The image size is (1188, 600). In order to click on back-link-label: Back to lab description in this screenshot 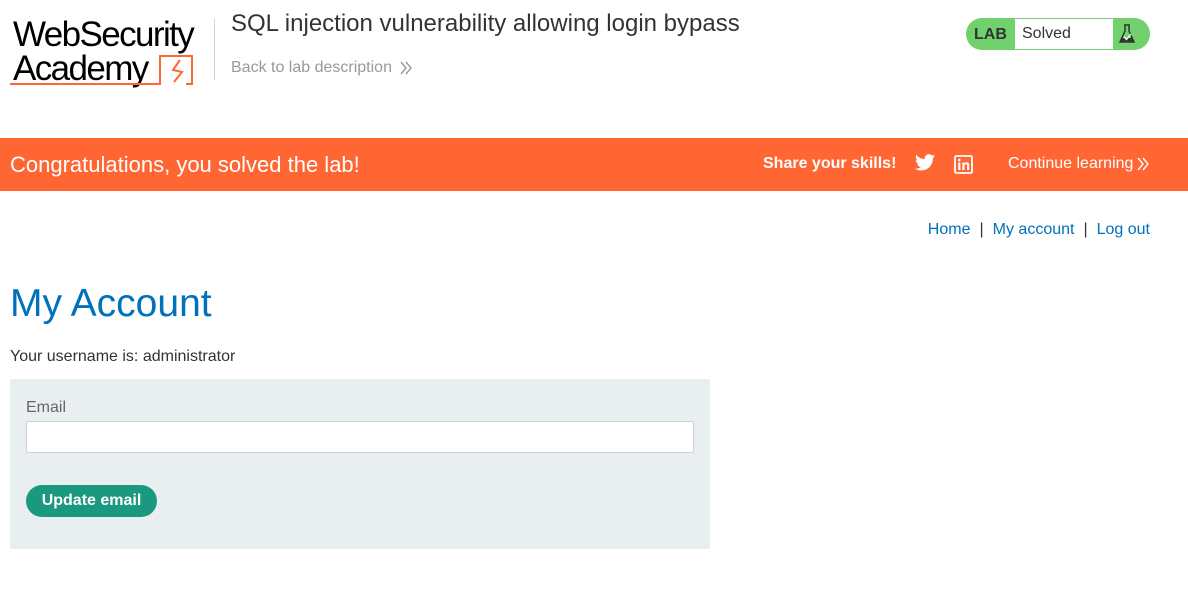, I will do `click(311, 67)`.